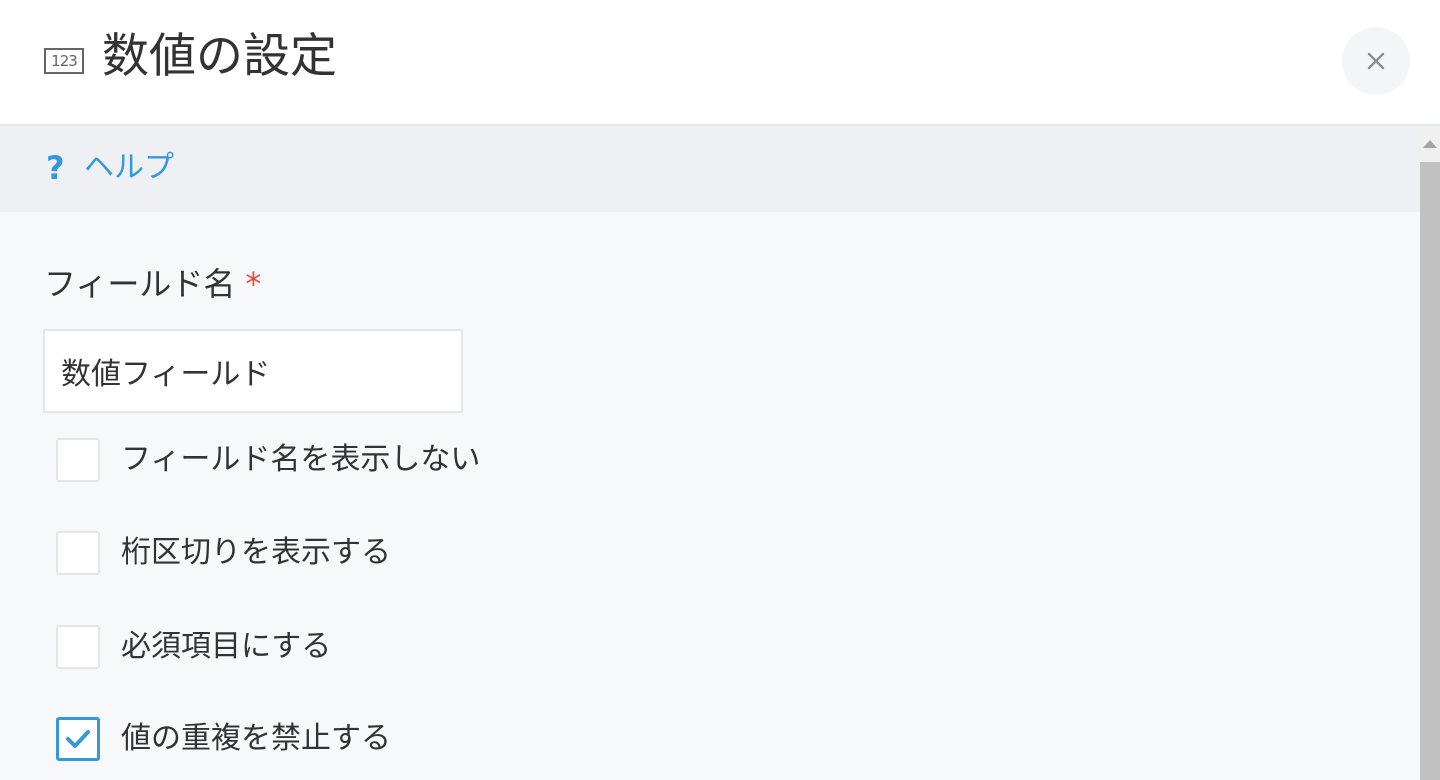 The height and width of the screenshot is (780, 1440). I want to click on required-mark: *, so click(253, 284).